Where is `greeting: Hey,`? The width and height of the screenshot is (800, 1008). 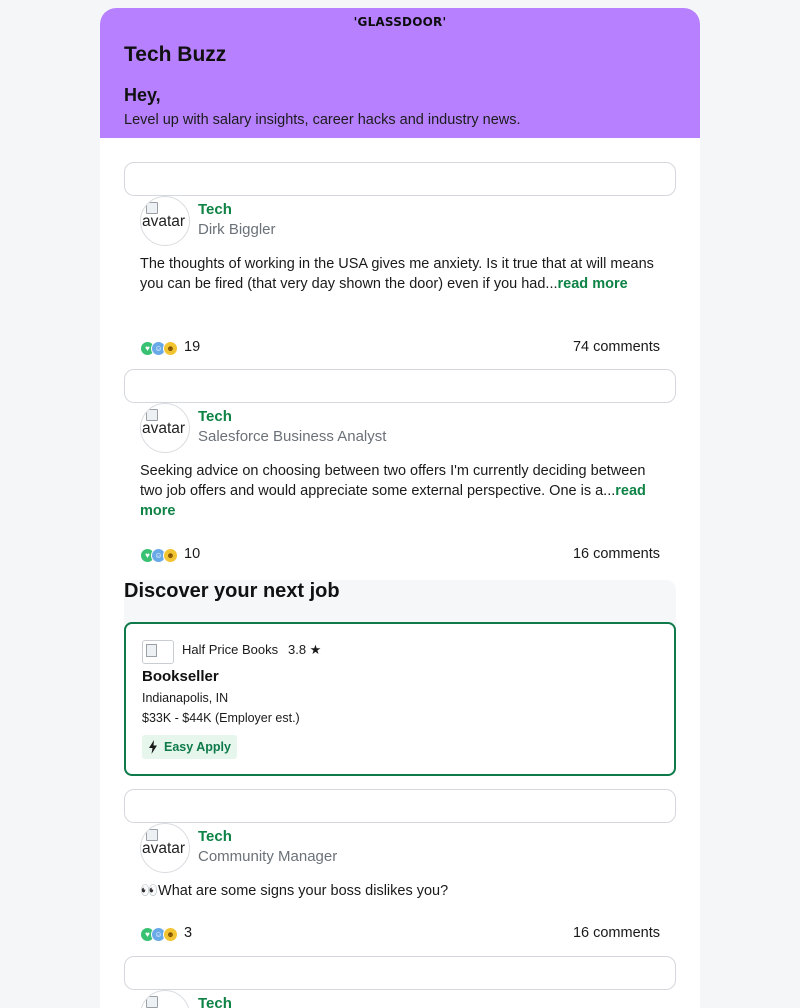
greeting: Hey, is located at coordinates (142, 95).